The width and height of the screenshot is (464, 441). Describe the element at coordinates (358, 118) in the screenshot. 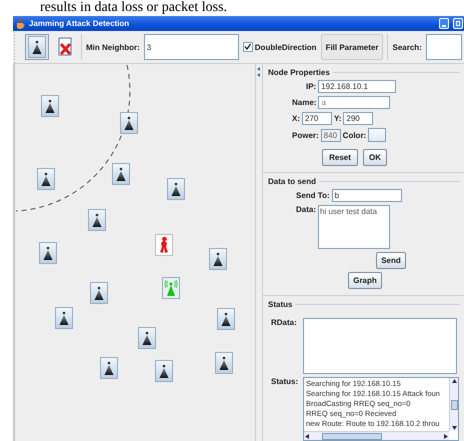

I see `y-field: 290` at that location.